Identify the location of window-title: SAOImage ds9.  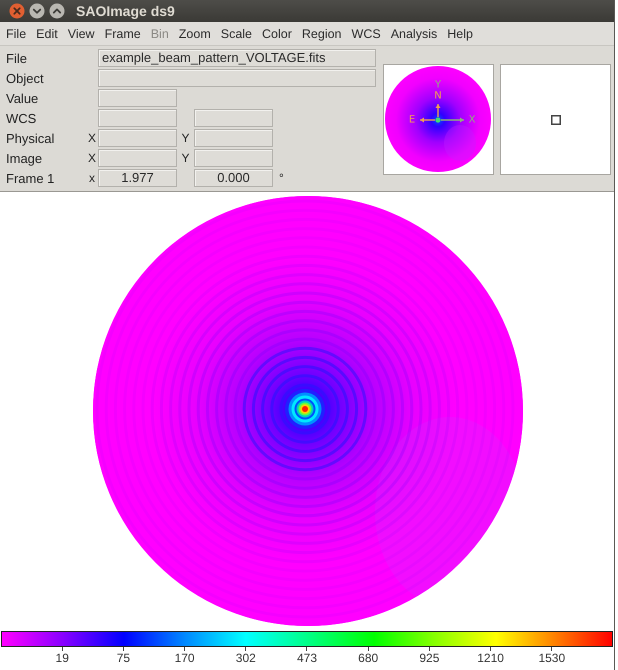
(125, 11).